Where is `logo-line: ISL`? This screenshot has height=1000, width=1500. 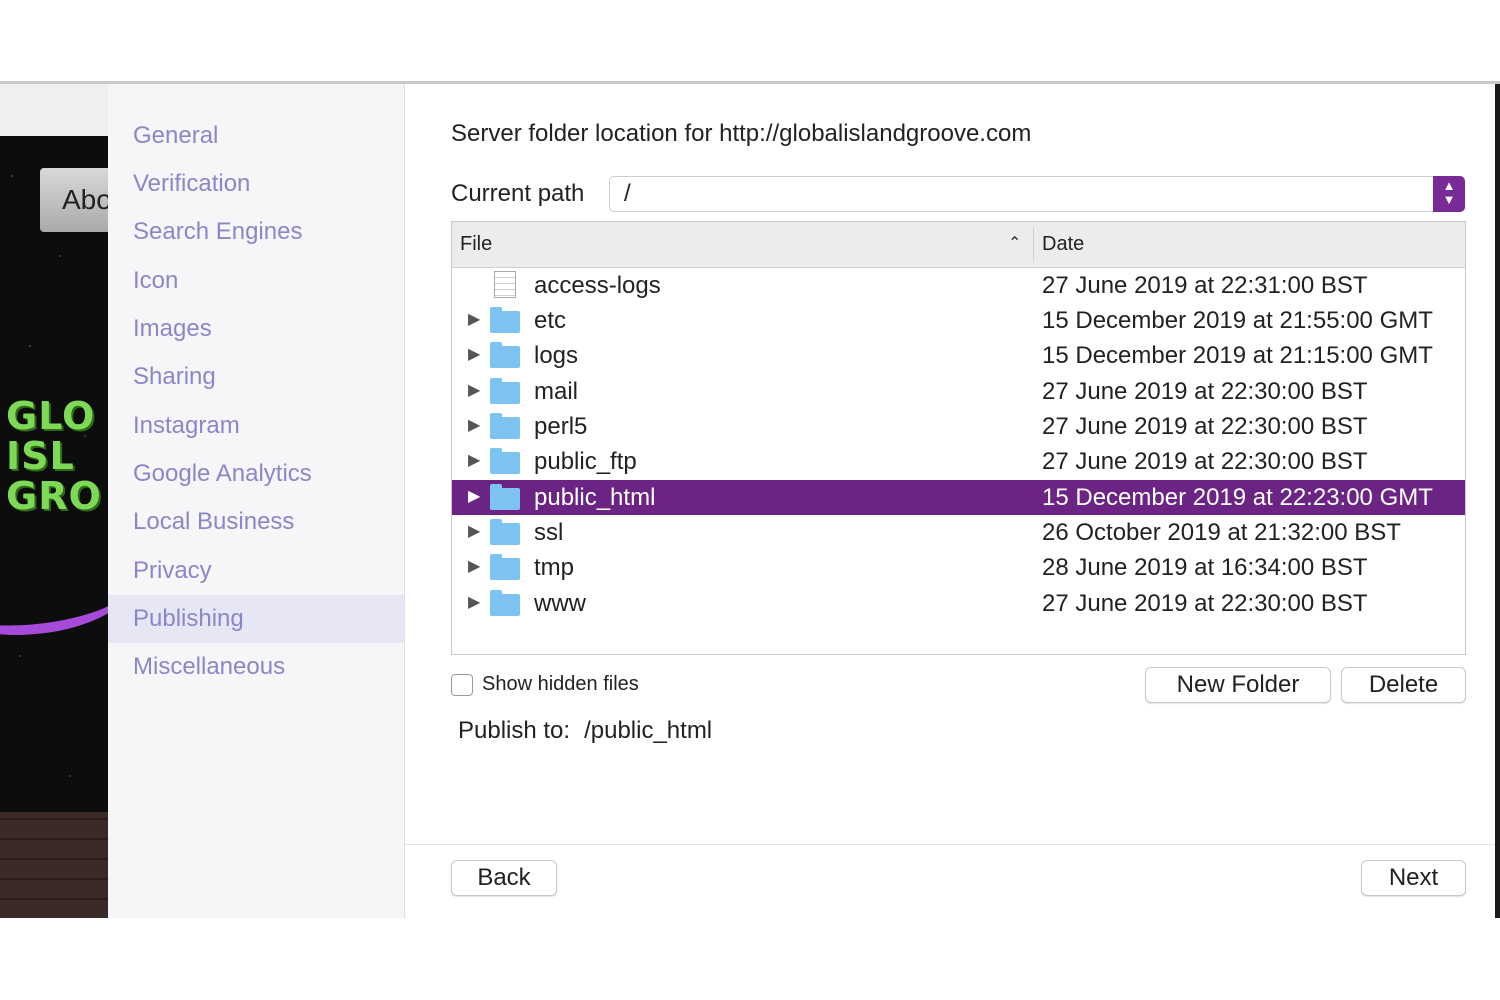 logo-line: ISL is located at coordinates (40, 456).